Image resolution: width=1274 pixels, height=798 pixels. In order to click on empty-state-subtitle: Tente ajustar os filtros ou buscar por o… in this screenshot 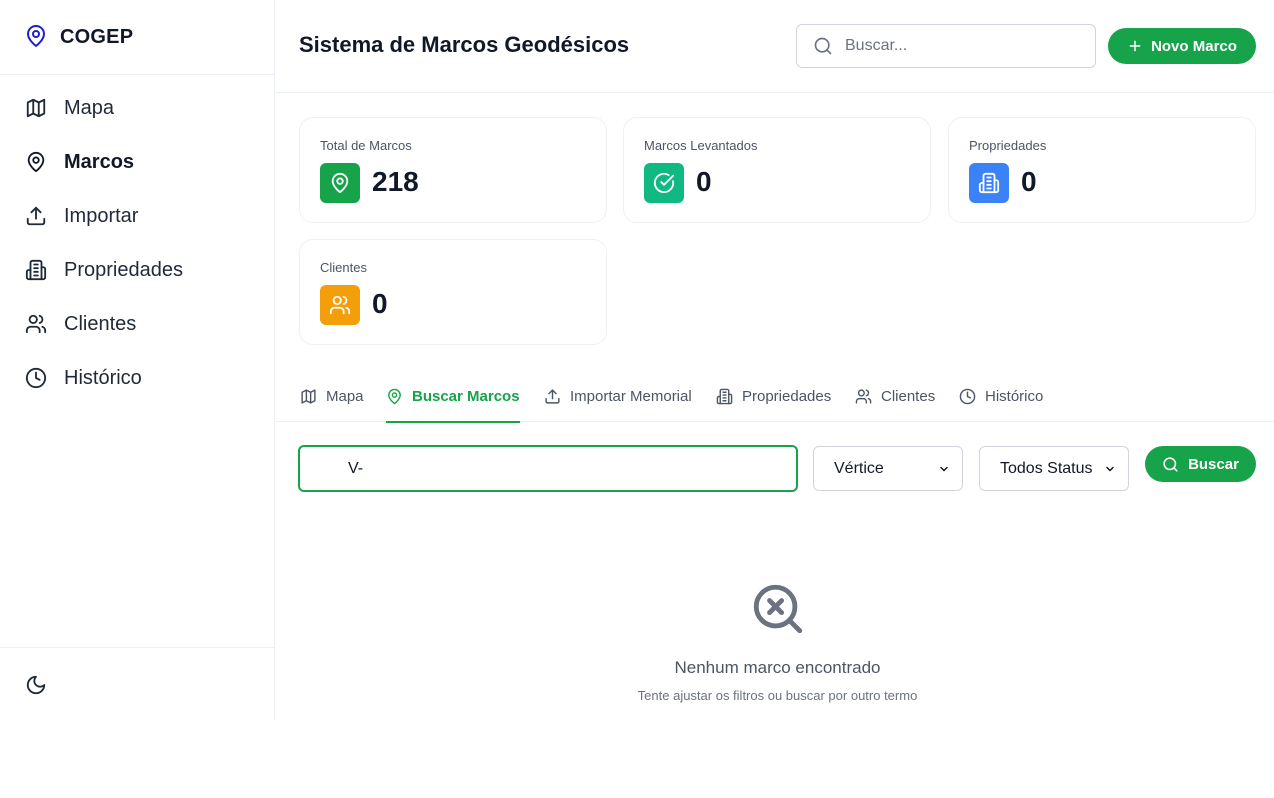, I will do `click(777, 695)`.